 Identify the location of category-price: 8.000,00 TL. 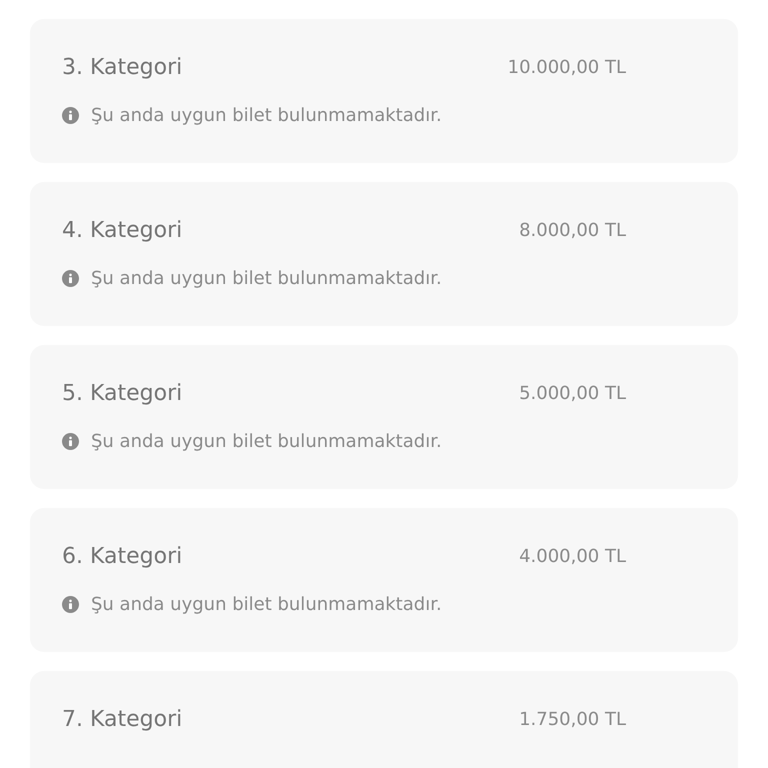
(572, 230).